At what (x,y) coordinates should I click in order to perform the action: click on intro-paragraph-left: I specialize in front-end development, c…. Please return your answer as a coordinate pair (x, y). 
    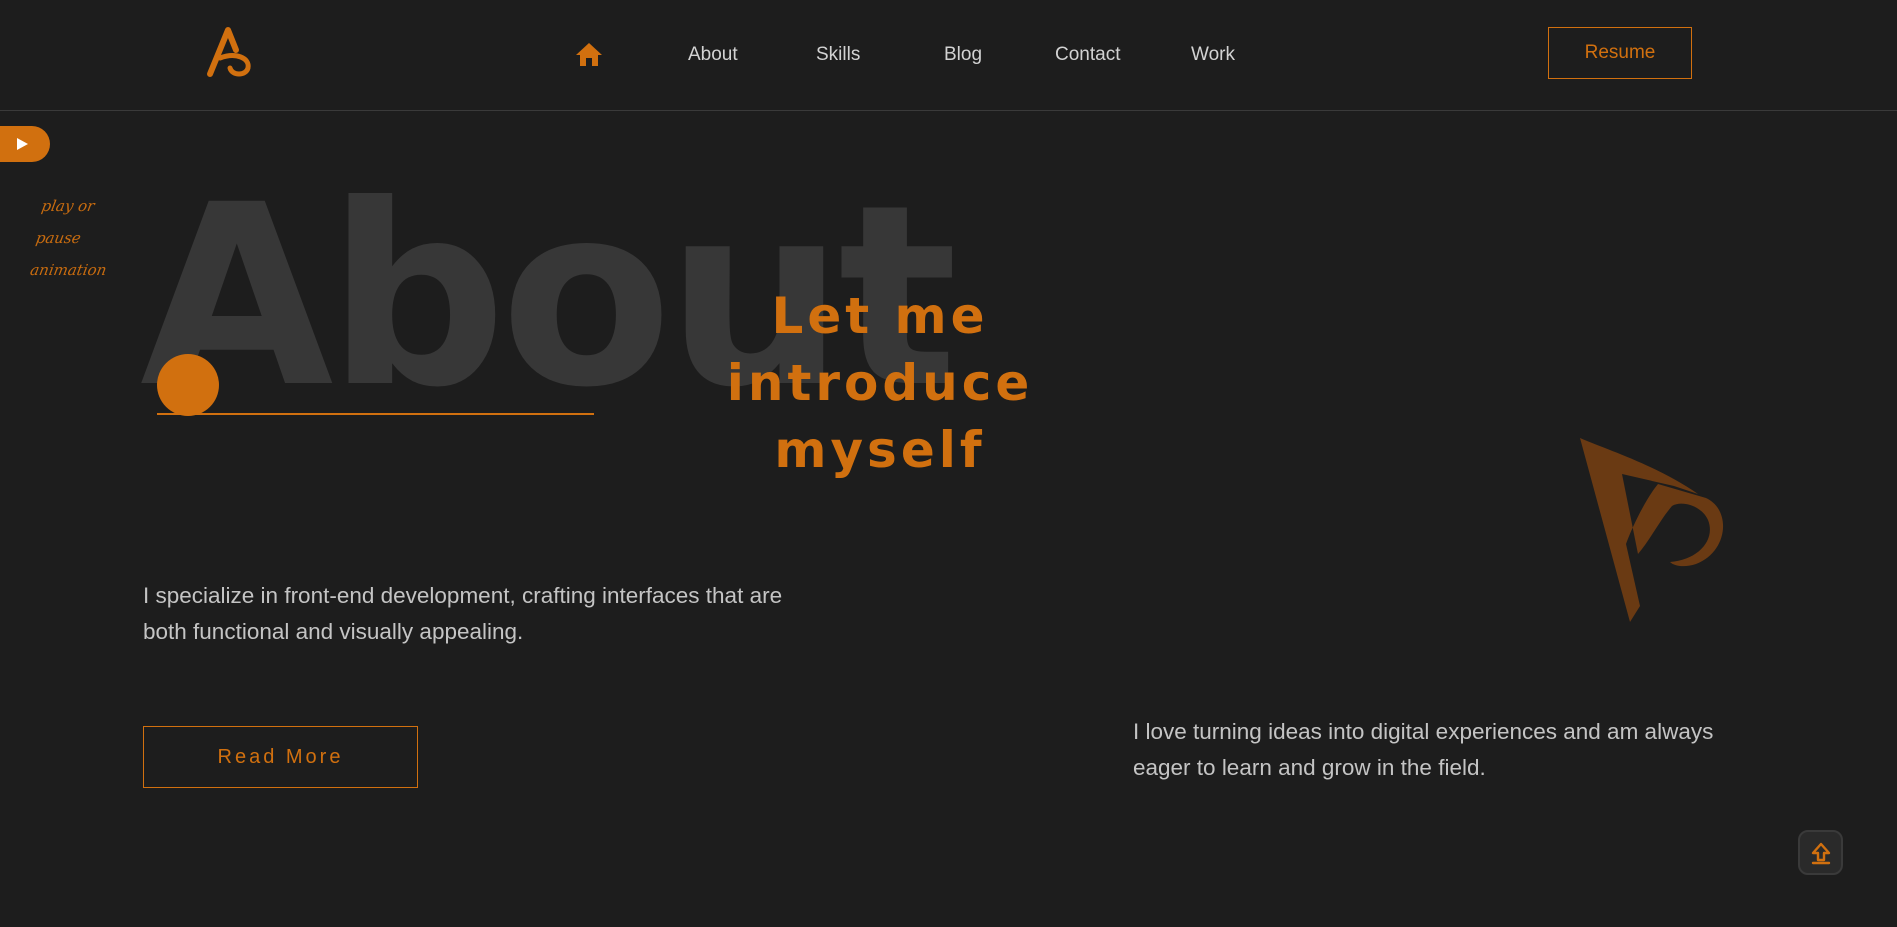
    Looking at the image, I should click on (463, 613).